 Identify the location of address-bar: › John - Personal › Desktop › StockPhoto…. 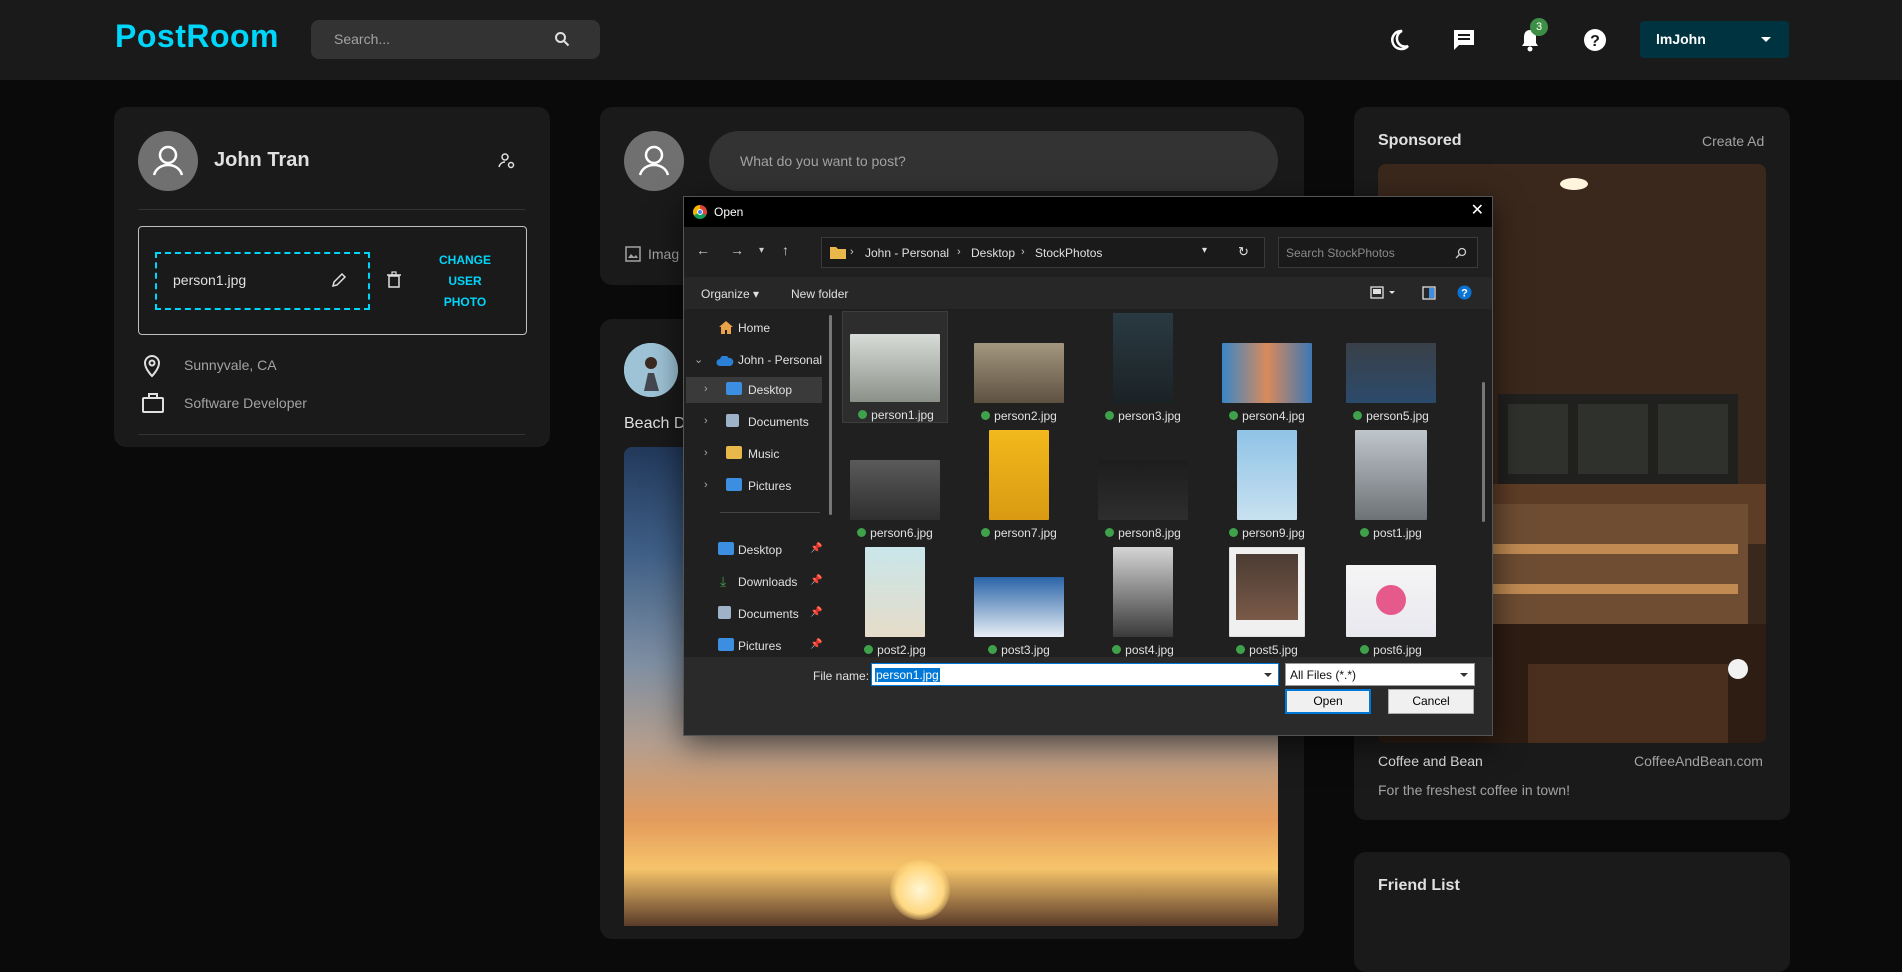
(1043, 252).